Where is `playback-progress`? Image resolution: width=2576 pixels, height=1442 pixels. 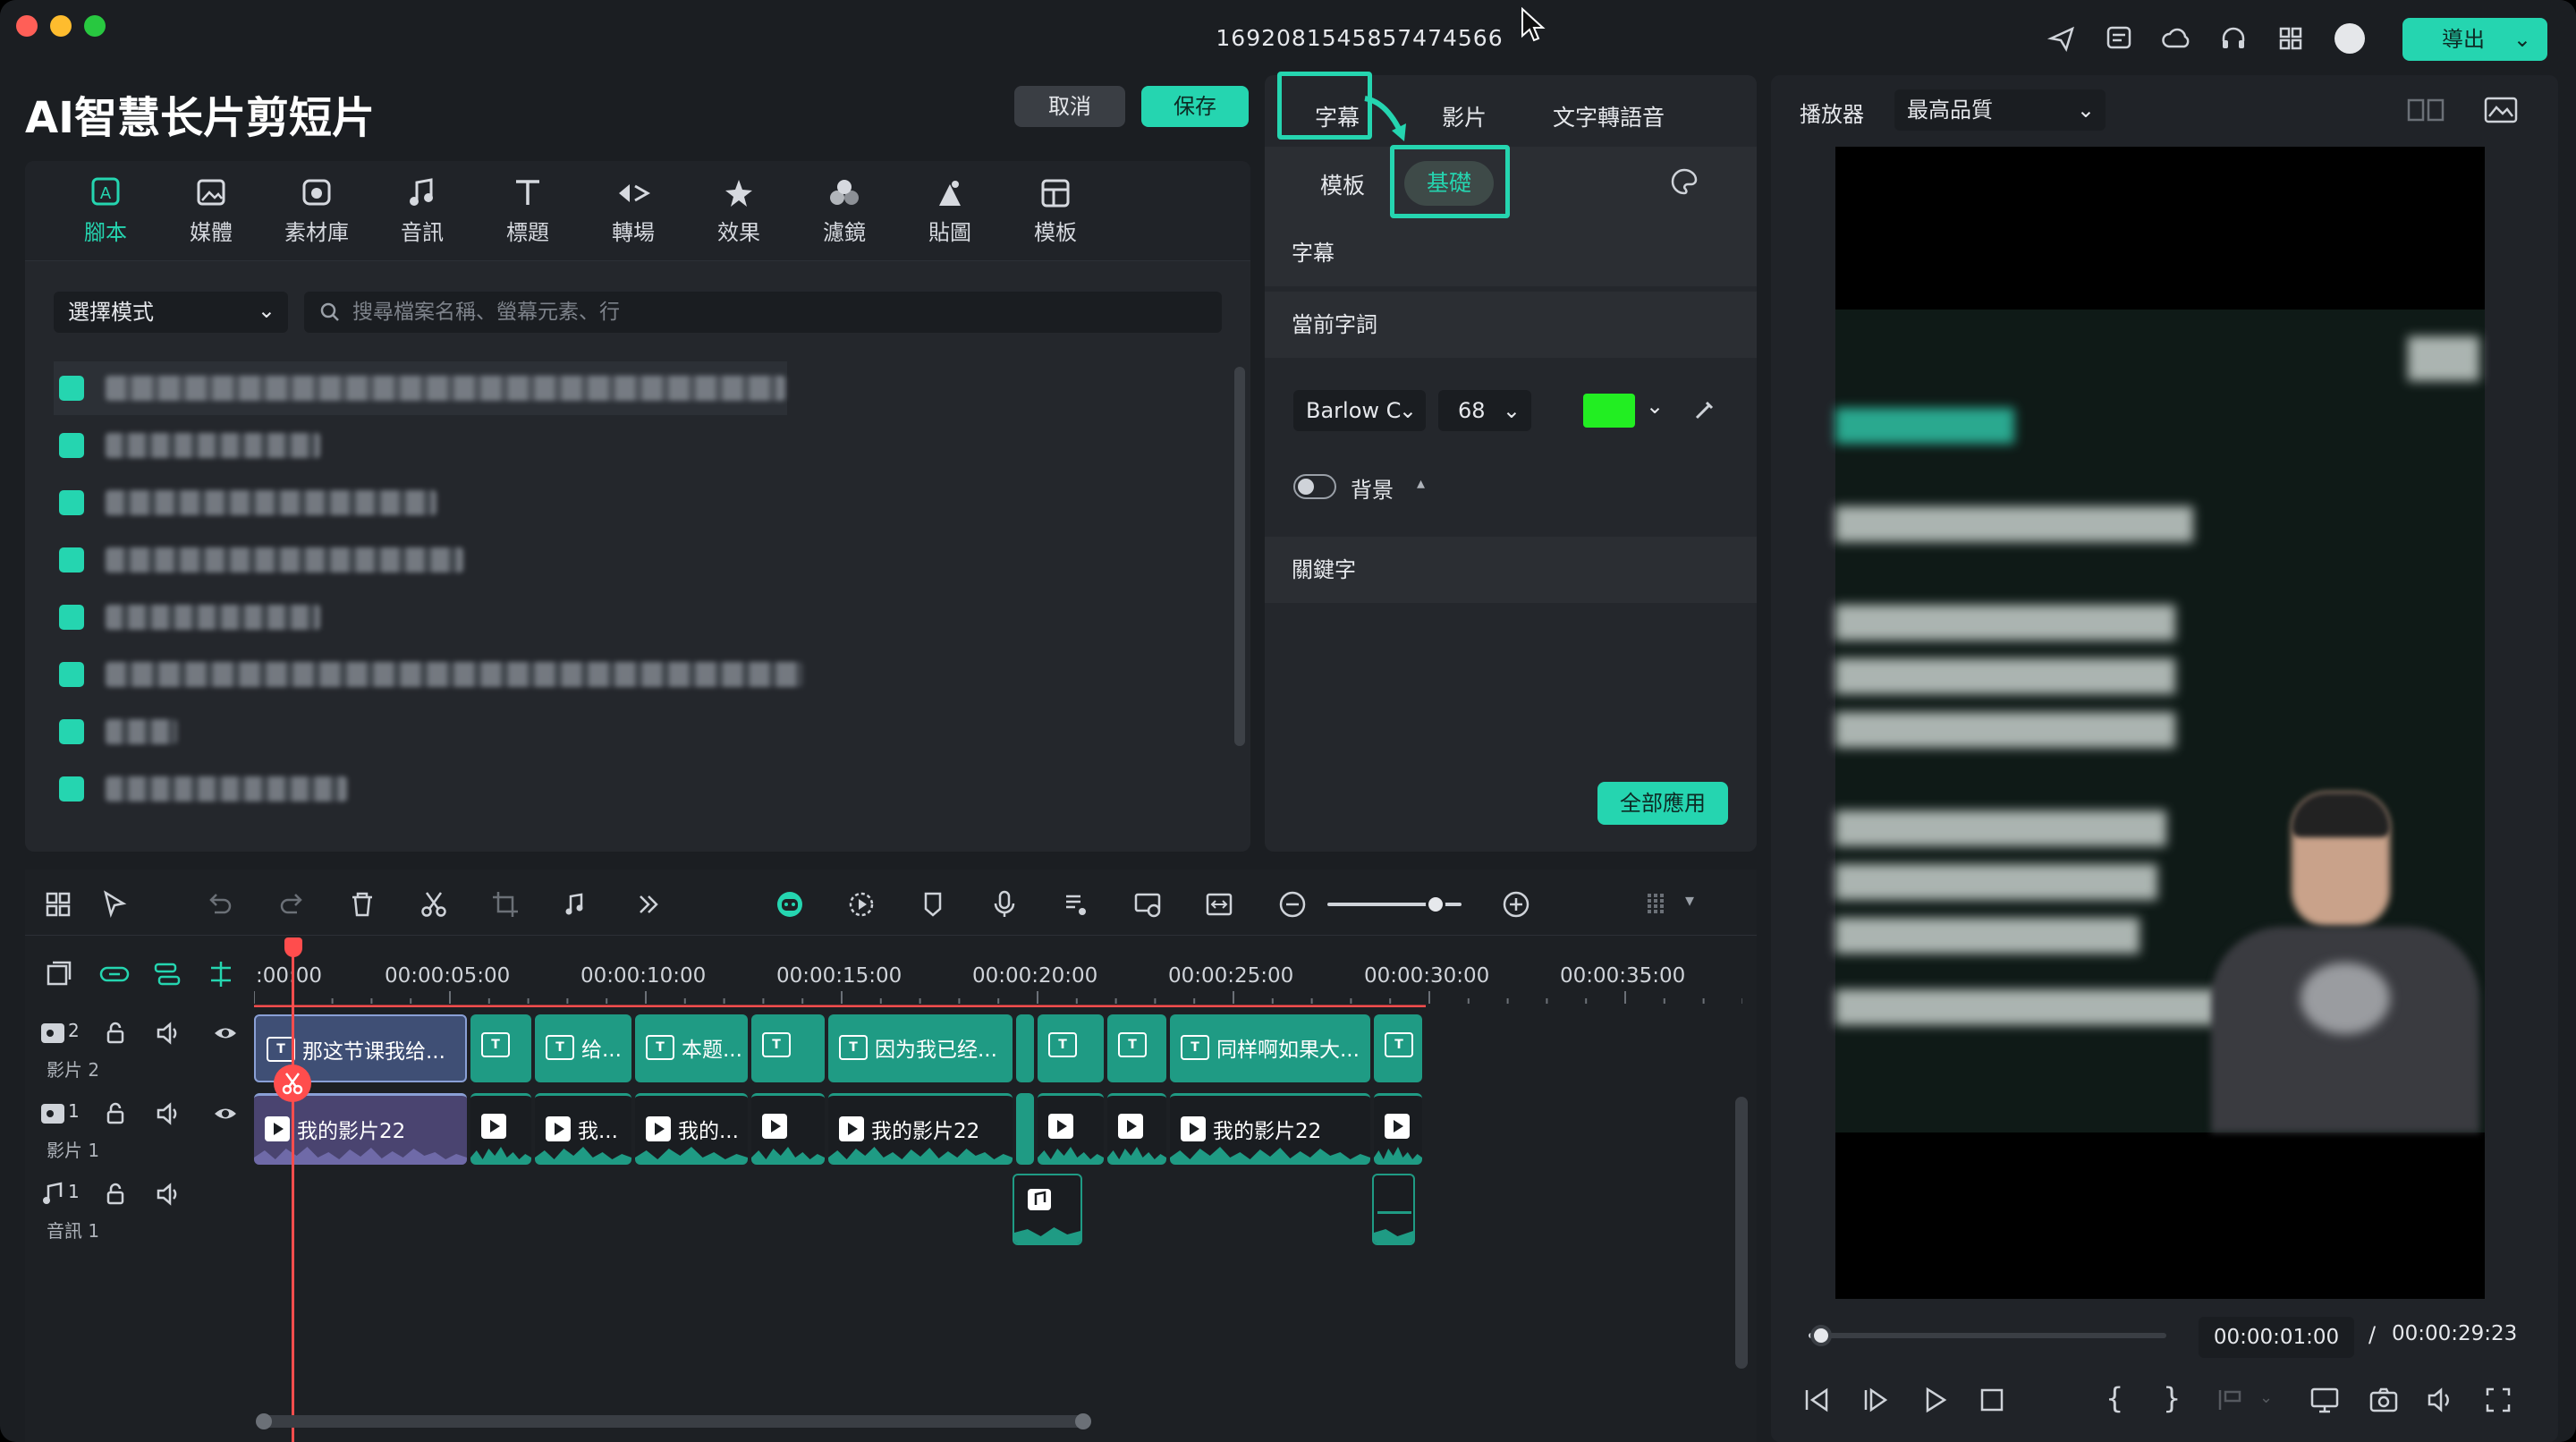 playback-progress is located at coordinates (1987, 1335).